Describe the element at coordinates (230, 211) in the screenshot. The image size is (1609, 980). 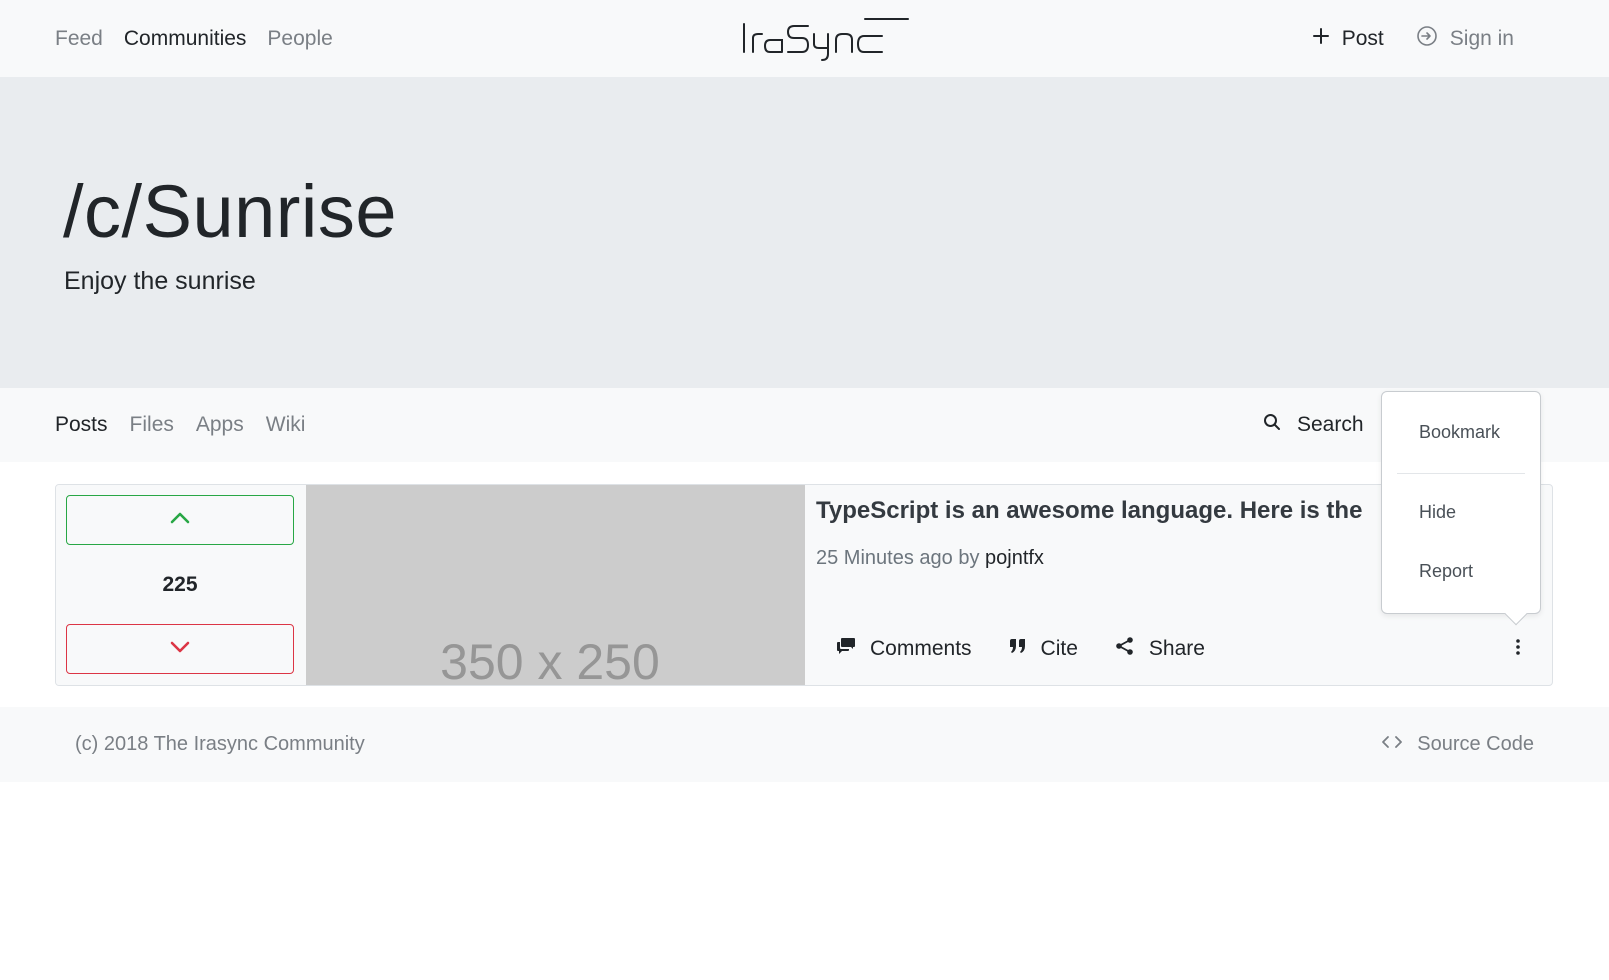
I see `community-title: /c/Sunrise` at that location.